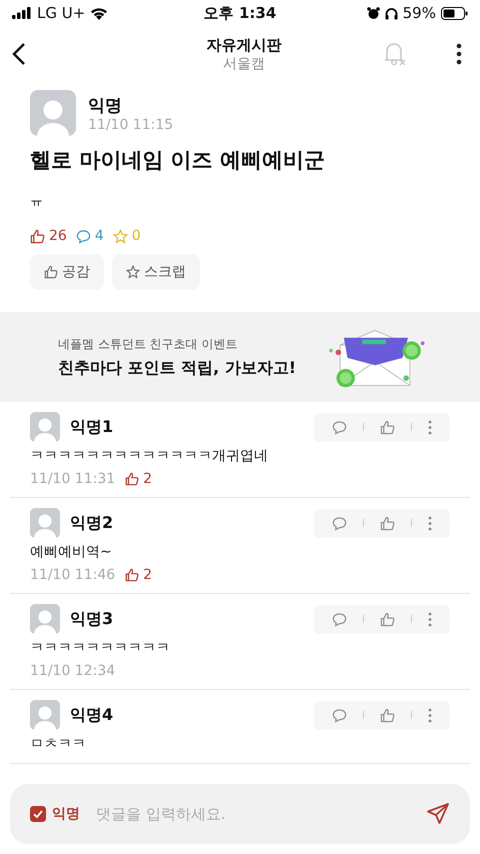  Describe the element at coordinates (454, 13) in the screenshot. I see `battery-icon` at that location.